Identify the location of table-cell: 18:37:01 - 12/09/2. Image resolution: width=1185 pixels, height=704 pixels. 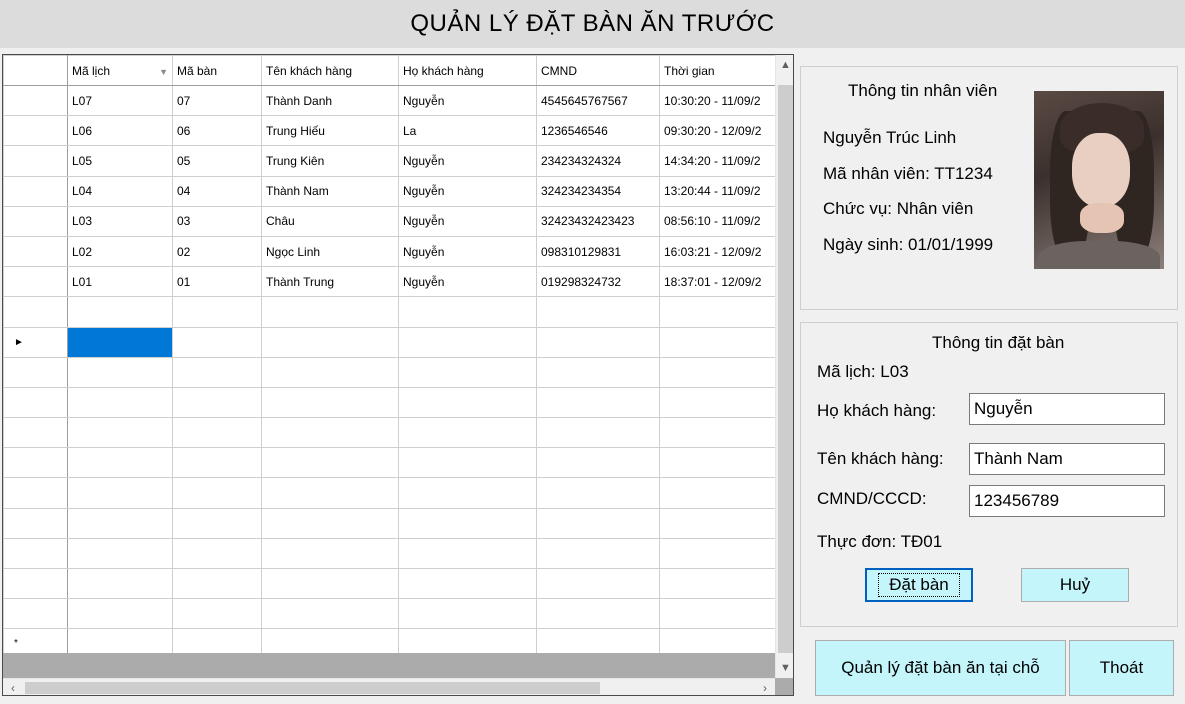
(717, 282).